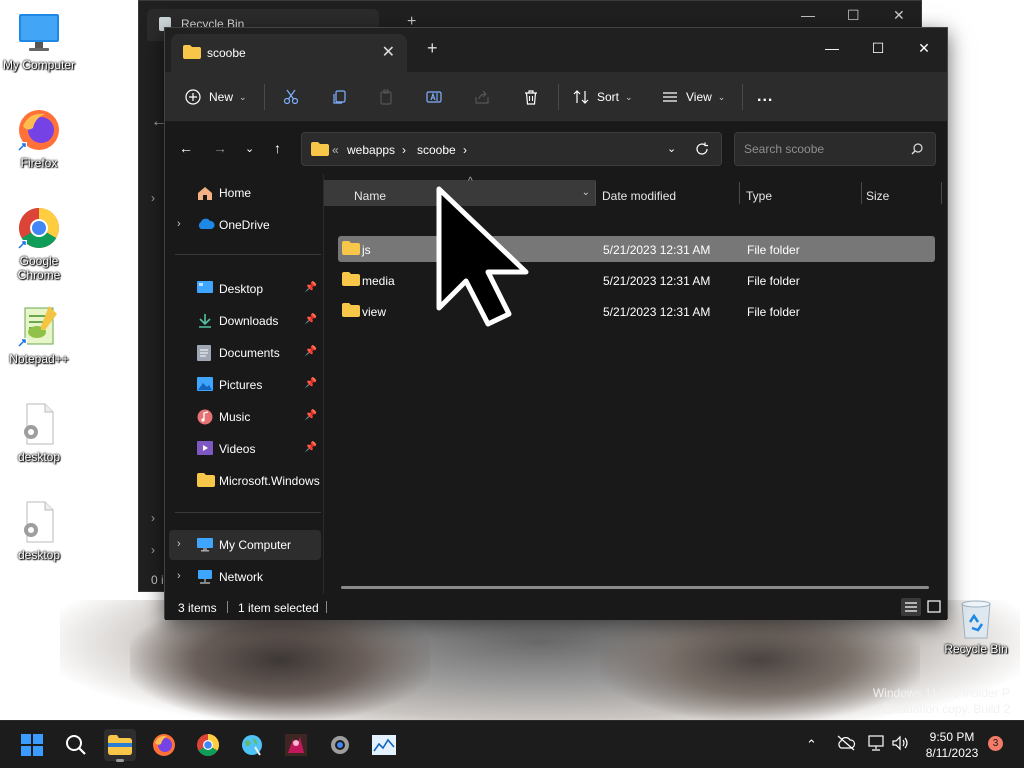 The image size is (1024, 768). What do you see at coordinates (216, 97) in the screenshot?
I see `new-button: New ⌄` at bounding box center [216, 97].